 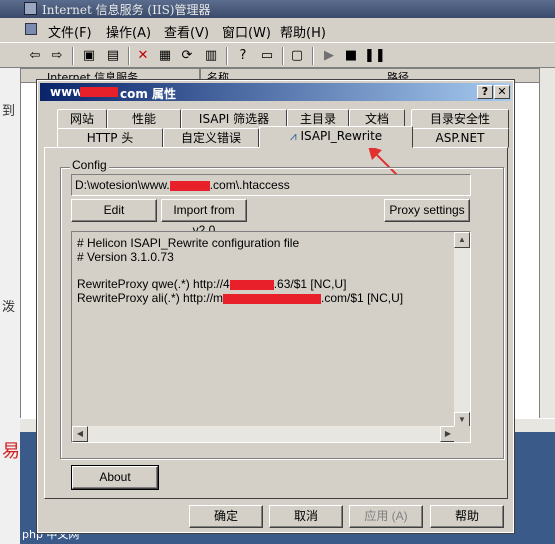 What do you see at coordinates (462, 240) in the screenshot?
I see `scroll-up-icon: ▲` at bounding box center [462, 240].